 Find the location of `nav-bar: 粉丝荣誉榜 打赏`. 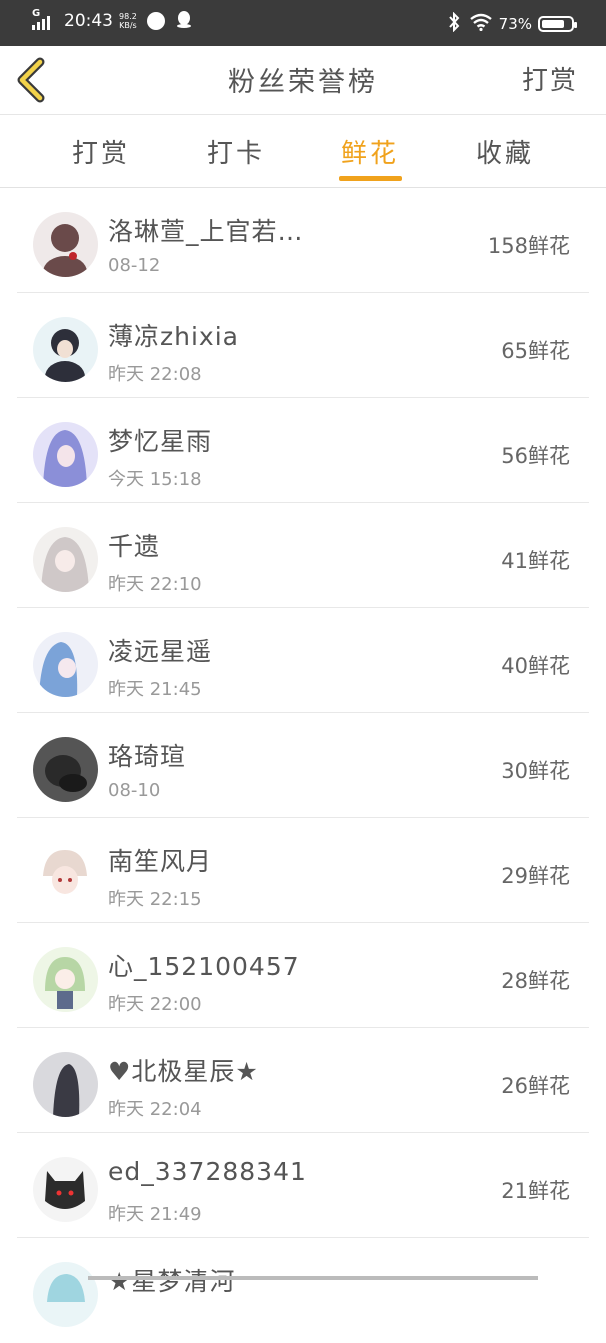

nav-bar: 粉丝荣誉榜 打赏 is located at coordinates (303, 80).